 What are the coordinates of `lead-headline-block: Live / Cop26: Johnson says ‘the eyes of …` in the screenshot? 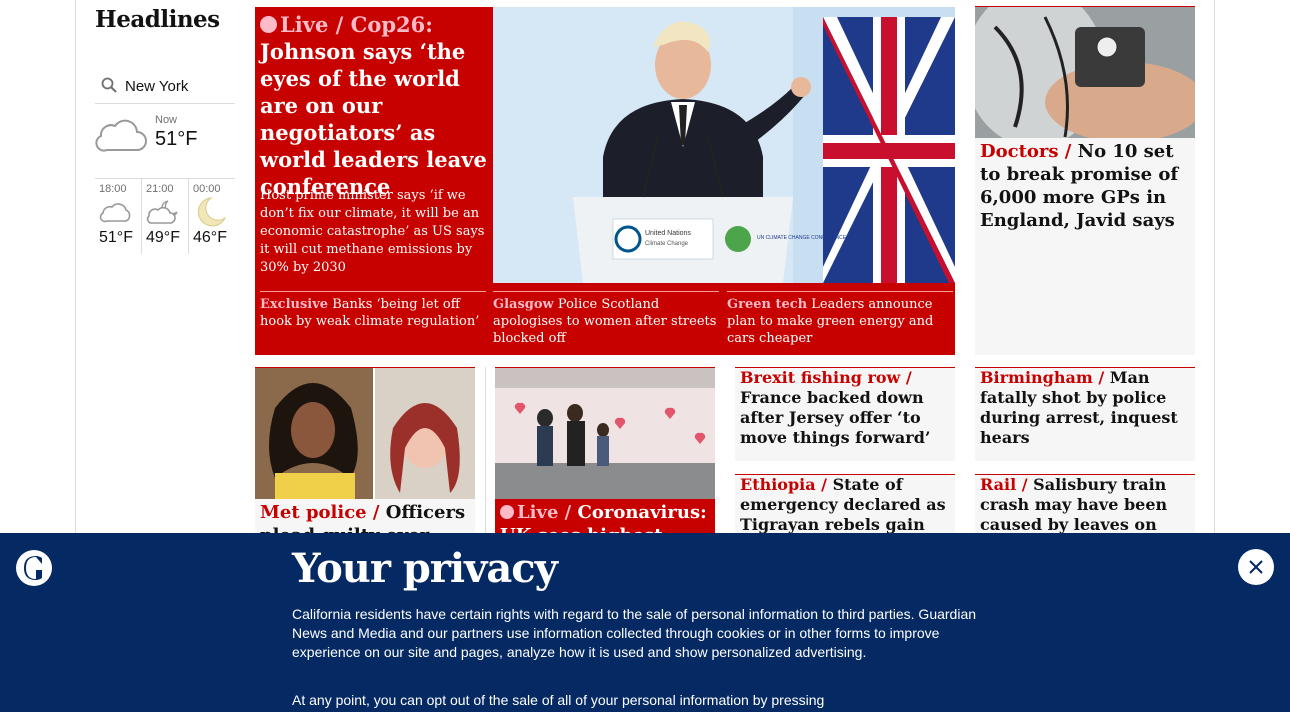 It's located at (374, 105).